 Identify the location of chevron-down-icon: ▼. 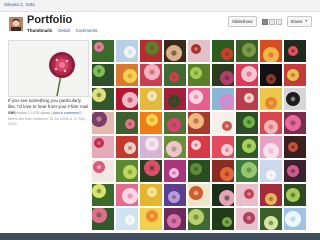
(306, 21).